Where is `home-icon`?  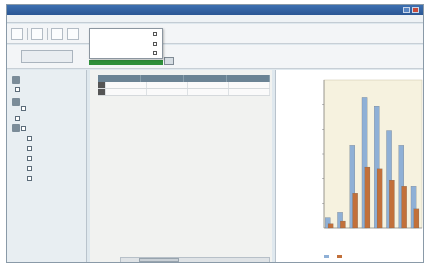
home-icon is located at coordinates (73, 34).